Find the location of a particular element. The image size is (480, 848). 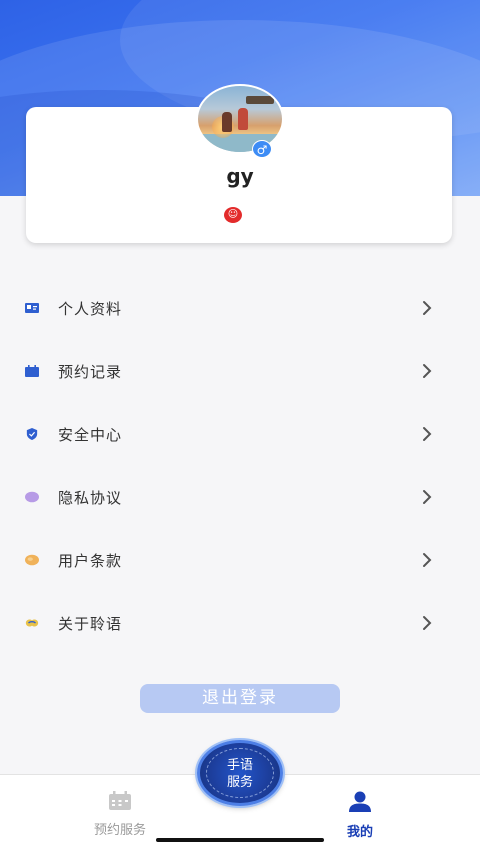

tab-booking-service: 预约服务 is located at coordinates (120, 814).